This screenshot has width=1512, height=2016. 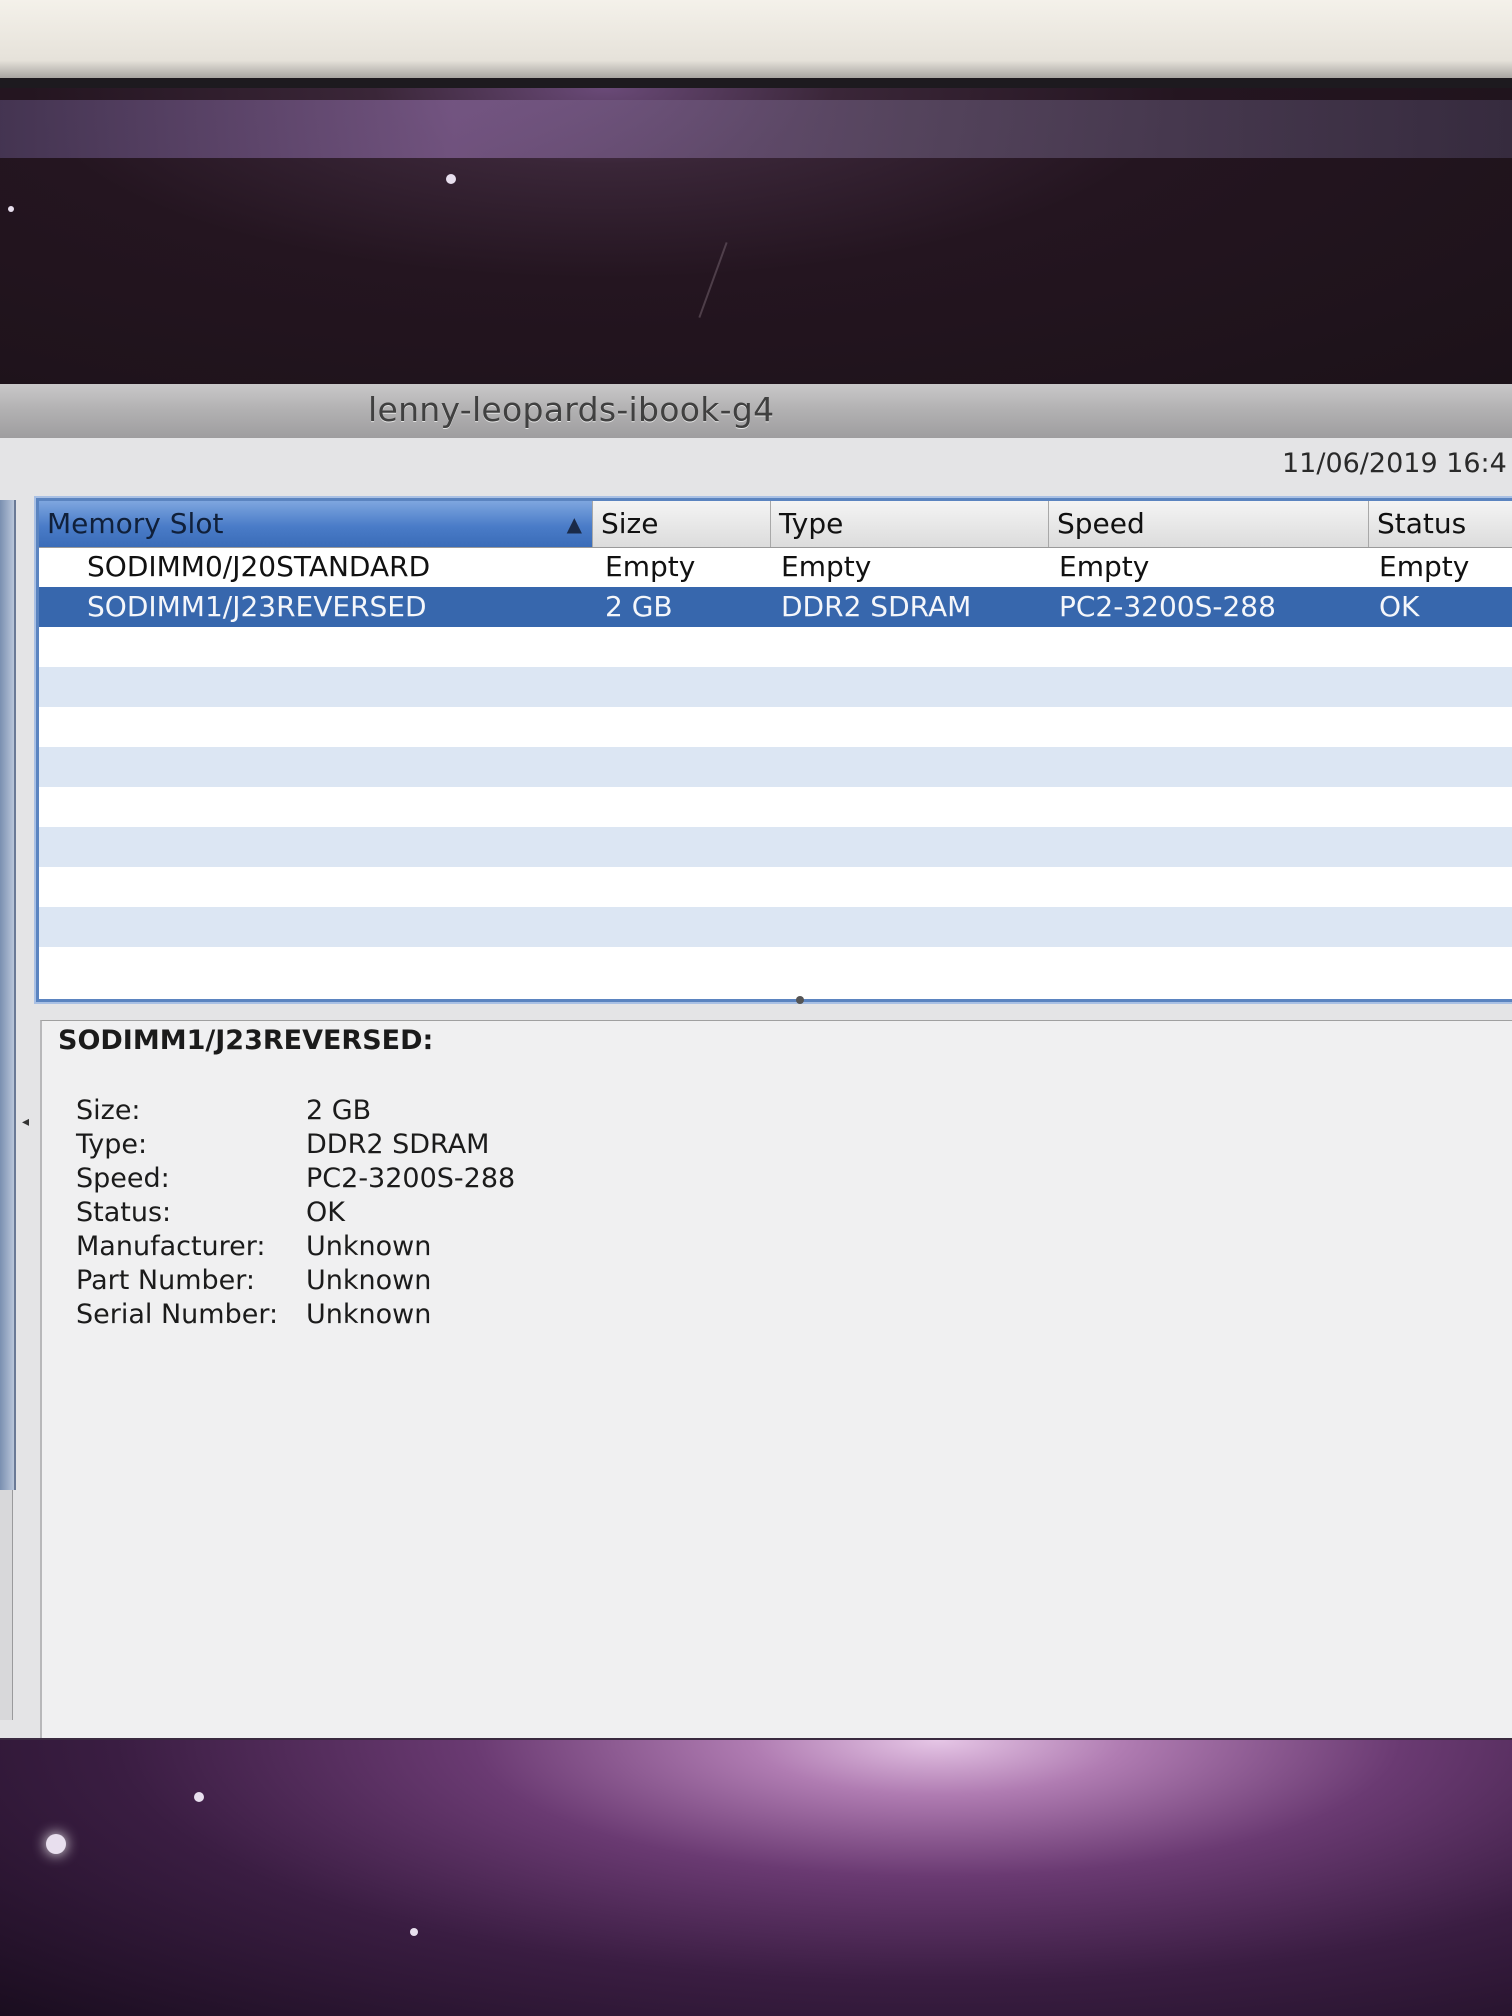 I want to click on column-header-type: Type, so click(x=910, y=524).